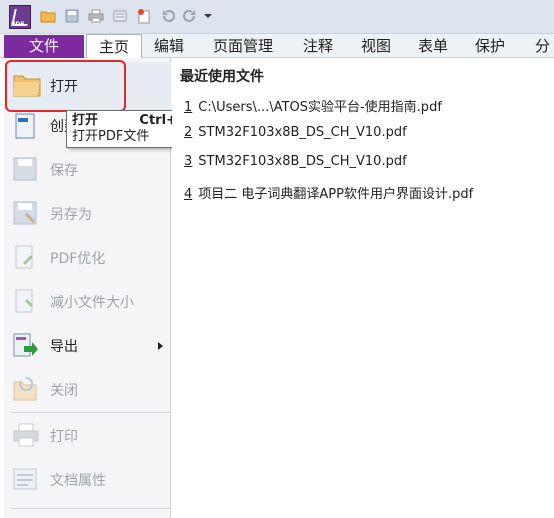 This screenshot has height=518, width=554. I want to click on tab-form: 表单, so click(433, 46).